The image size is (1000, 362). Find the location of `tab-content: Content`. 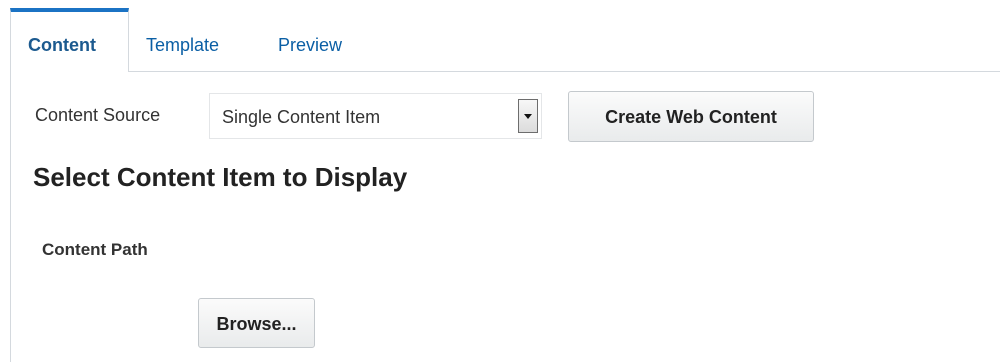

tab-content: Content is located at coordinates (69, 40).